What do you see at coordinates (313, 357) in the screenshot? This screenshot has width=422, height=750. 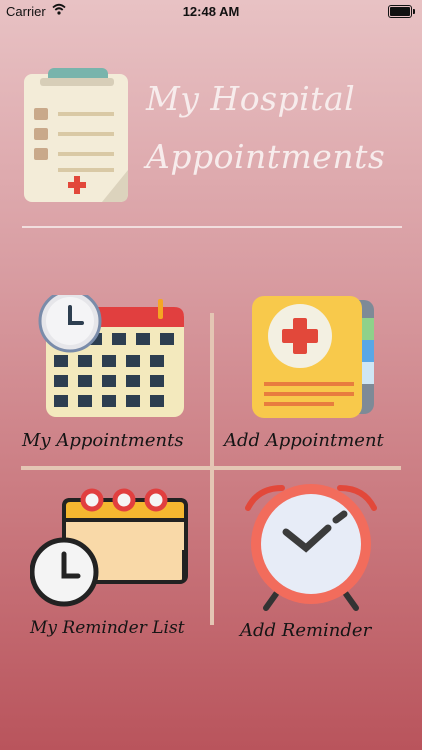 I see `medical-folder-icon` at bounding box center [313, 357].